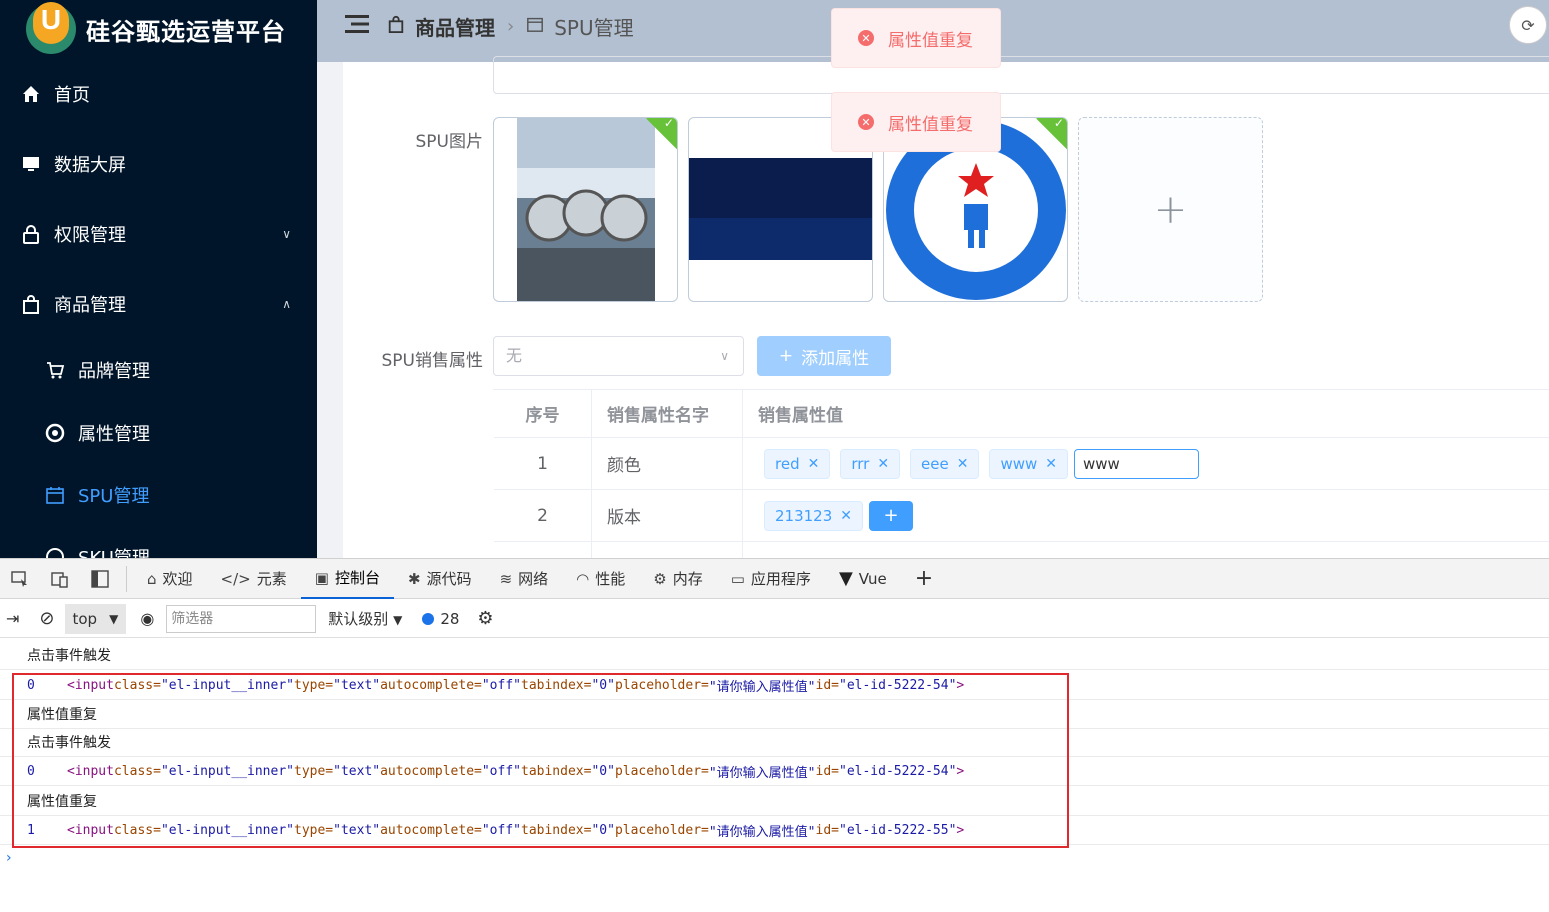  I want to click on error-icon: ✕, so click(866, 38).